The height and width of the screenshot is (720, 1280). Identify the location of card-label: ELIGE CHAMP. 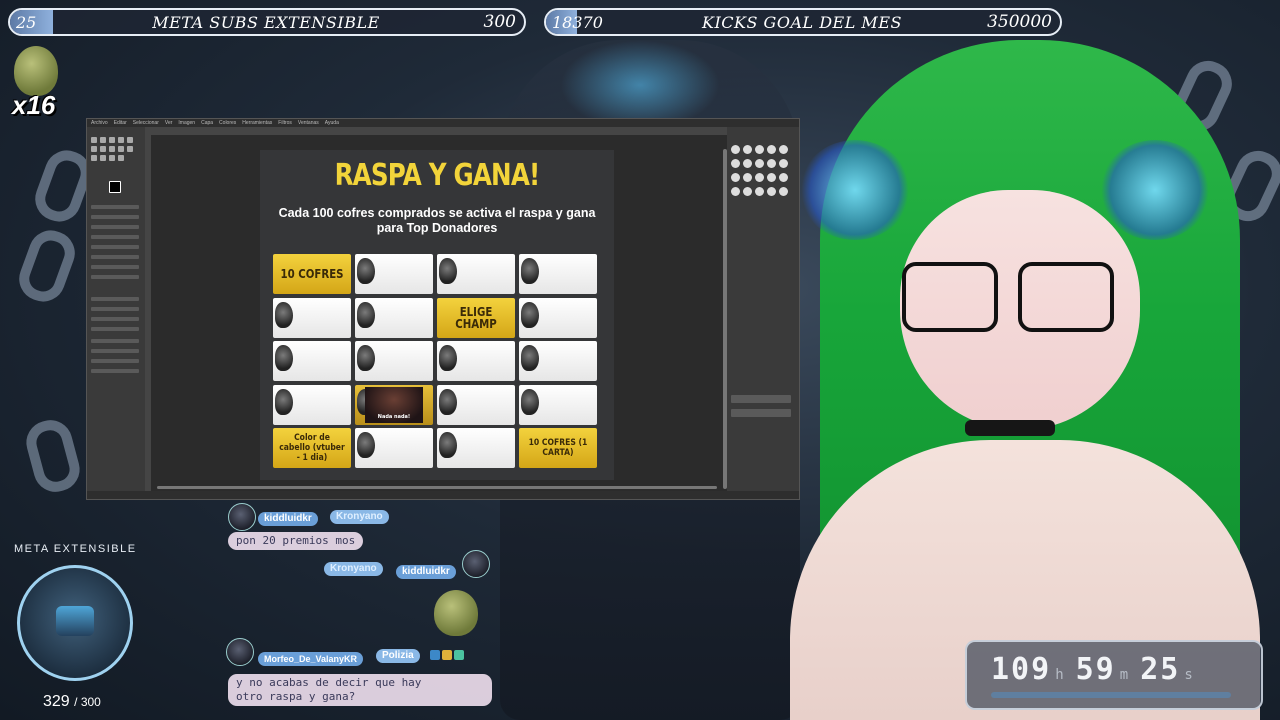
(476, 317).